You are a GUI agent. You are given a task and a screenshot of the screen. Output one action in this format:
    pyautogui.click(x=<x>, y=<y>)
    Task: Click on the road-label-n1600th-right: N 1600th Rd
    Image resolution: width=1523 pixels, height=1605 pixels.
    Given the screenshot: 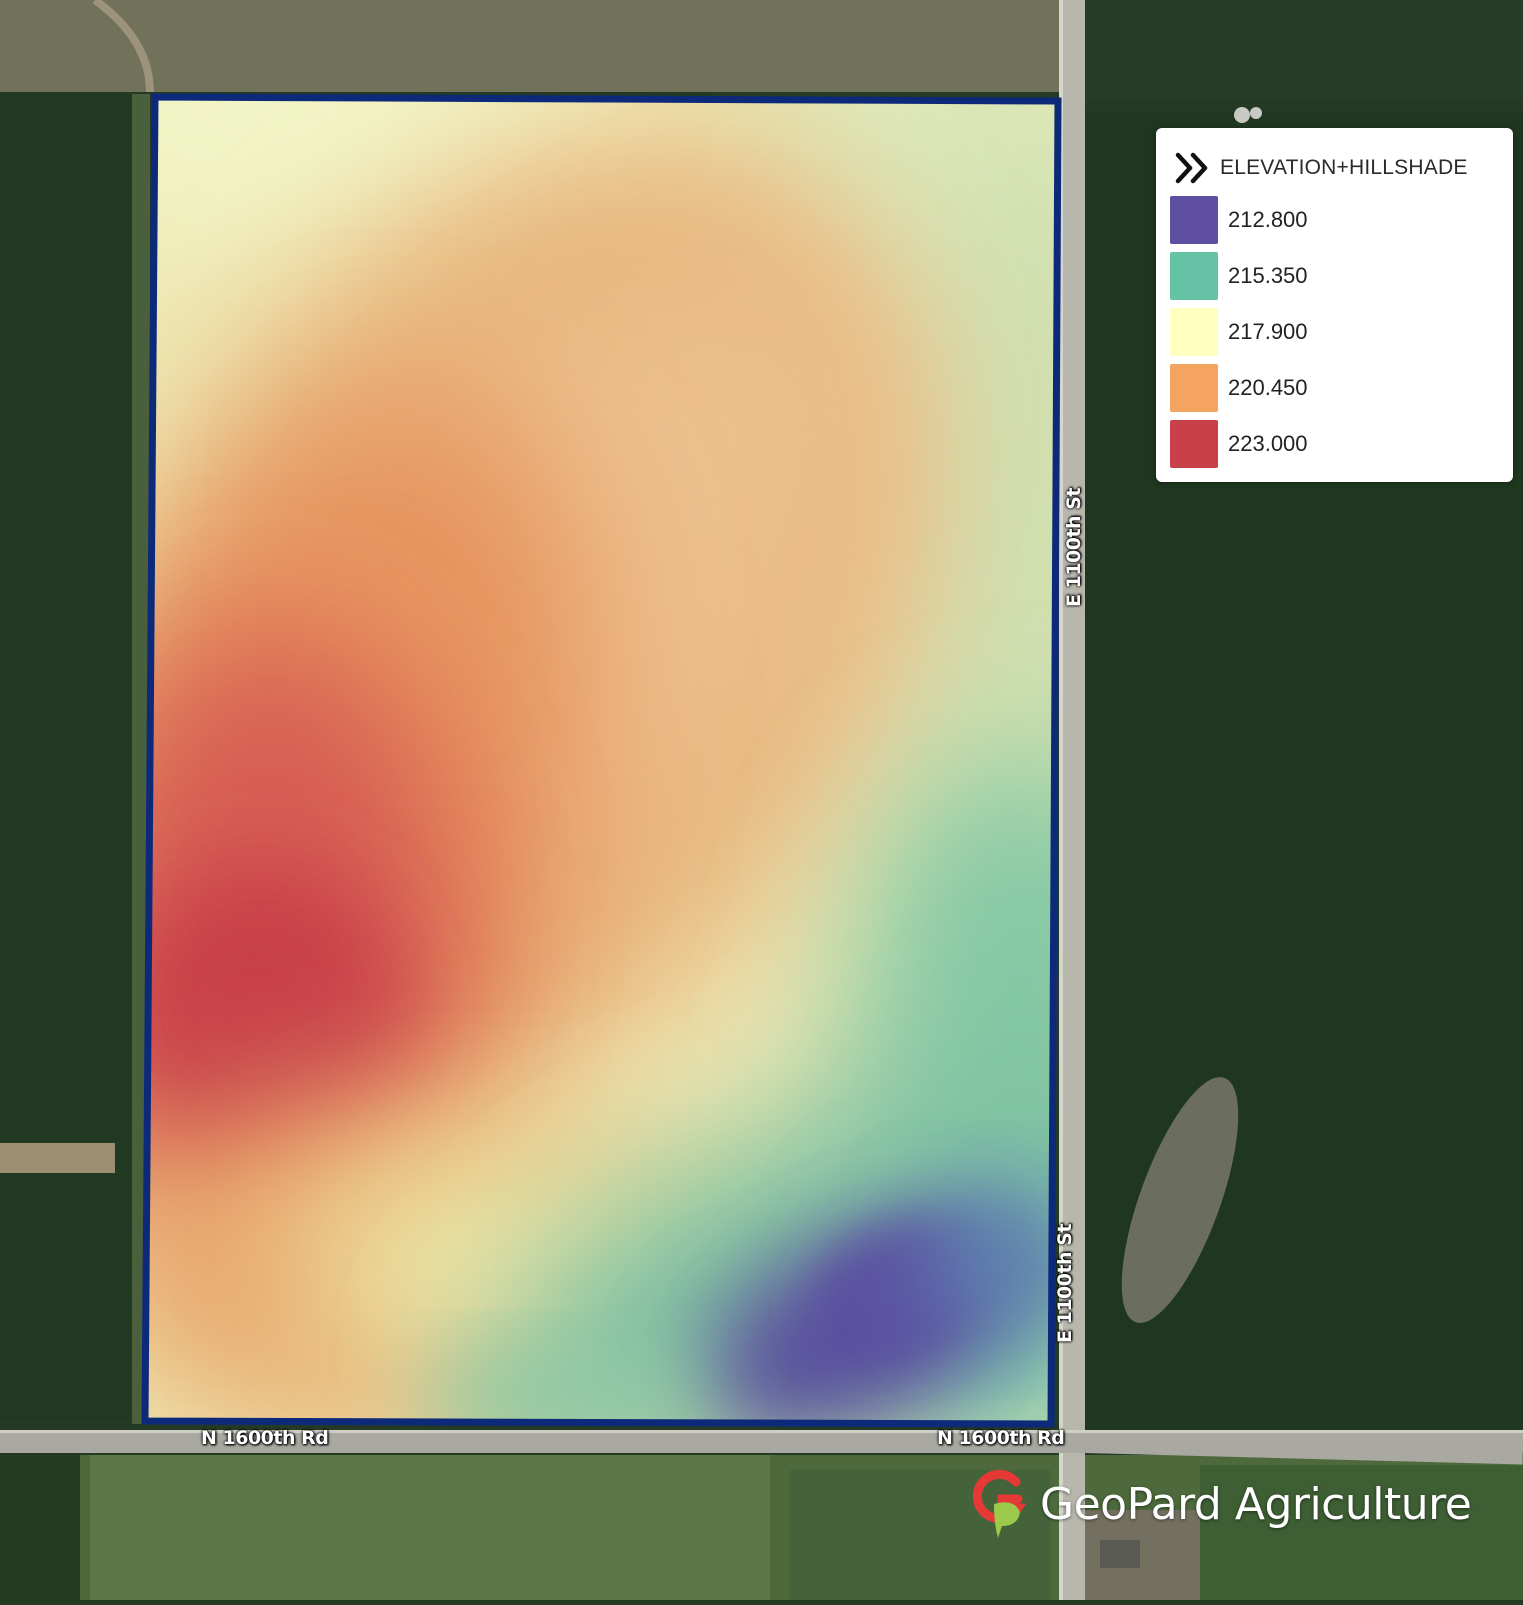 What is the action you would take?
    pyautogui.click(x=1001, y=1438)
    